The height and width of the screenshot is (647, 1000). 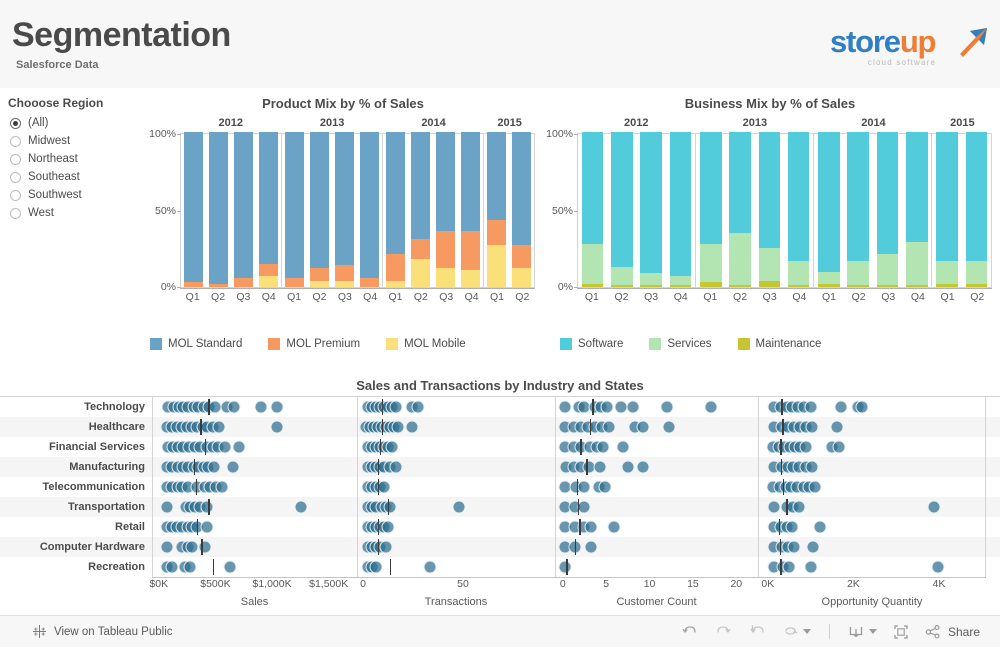 I want to click on legend-item-services: Services, so click(x=680, y=344).